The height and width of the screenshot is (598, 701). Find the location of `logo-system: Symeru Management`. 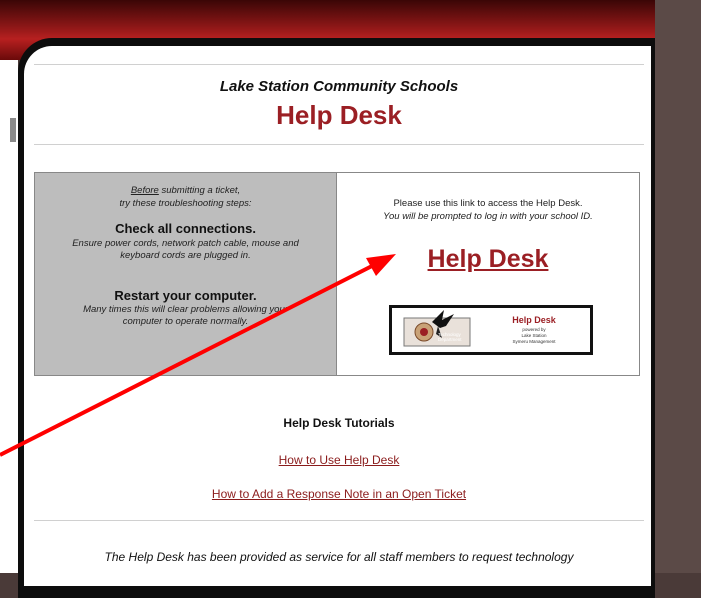

logo-system: Symeru Management is located at coordinates (534, 341).